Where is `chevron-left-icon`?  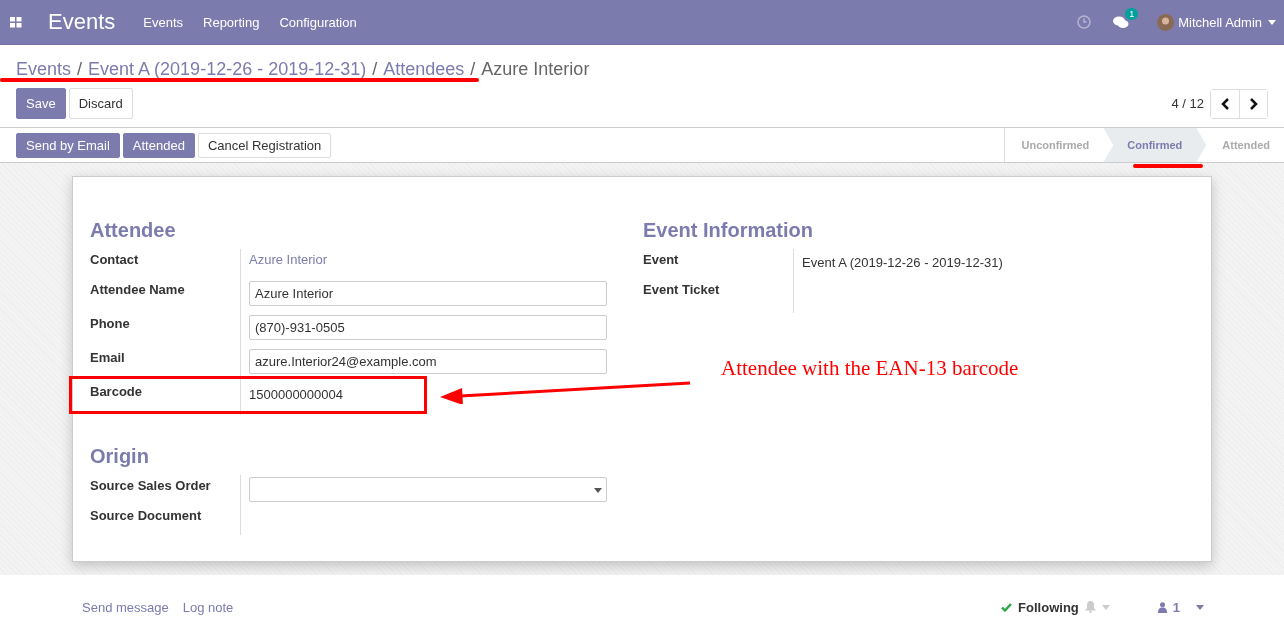 chevron-left-icon is located at coordinates (1225, 103).